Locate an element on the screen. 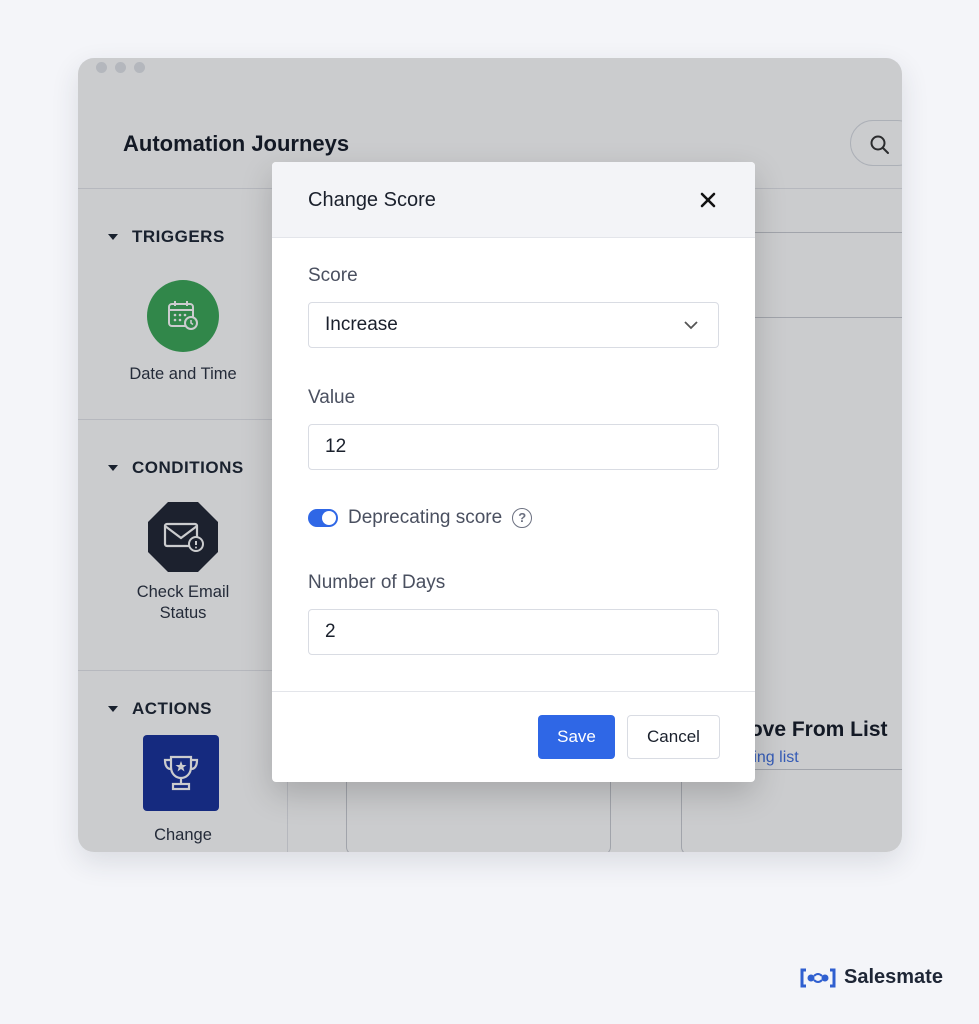 Image resolution: width=979 pixels, height=1024 pixels. section-header-actions: ACTIONS is located at coordinates (160, 709).